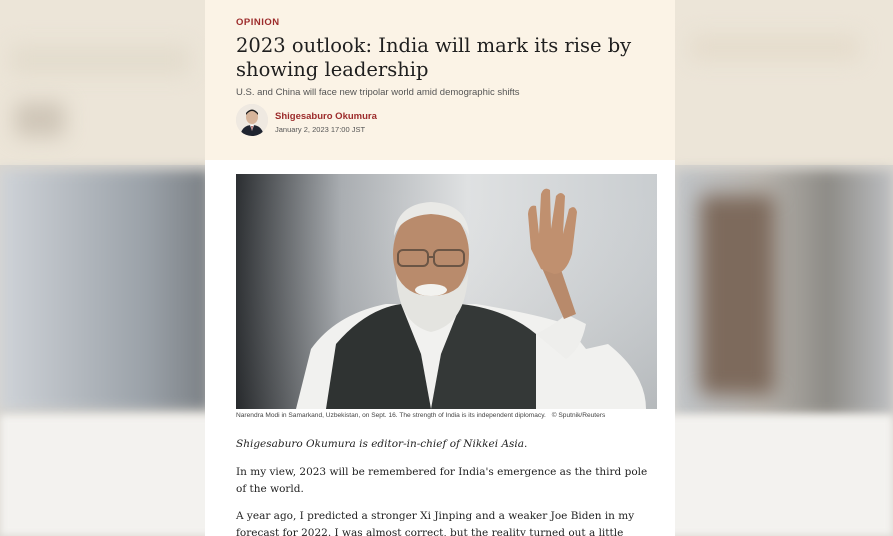 This screenshot has width=893, height=536. I want to click on photo-credit: © Sputnik/Reuters, so click(578, 415).